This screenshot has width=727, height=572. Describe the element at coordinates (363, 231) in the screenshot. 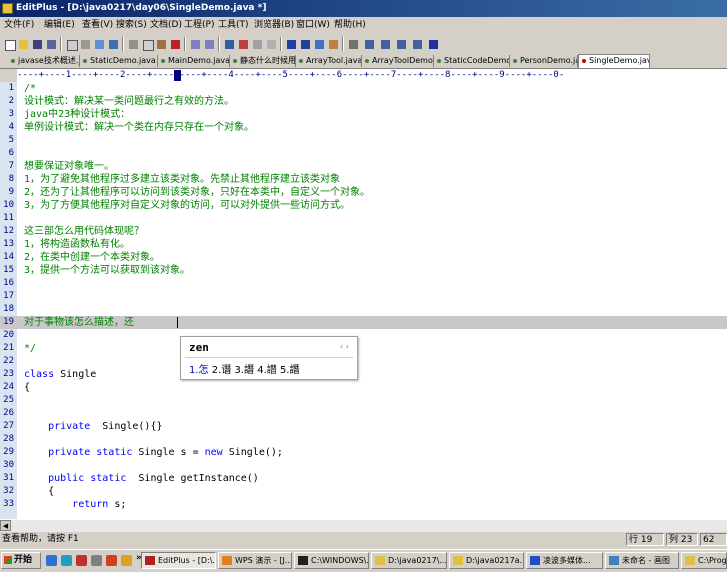

I see `code-line: 12 这三部怎么用代码体现呢？` at that location.